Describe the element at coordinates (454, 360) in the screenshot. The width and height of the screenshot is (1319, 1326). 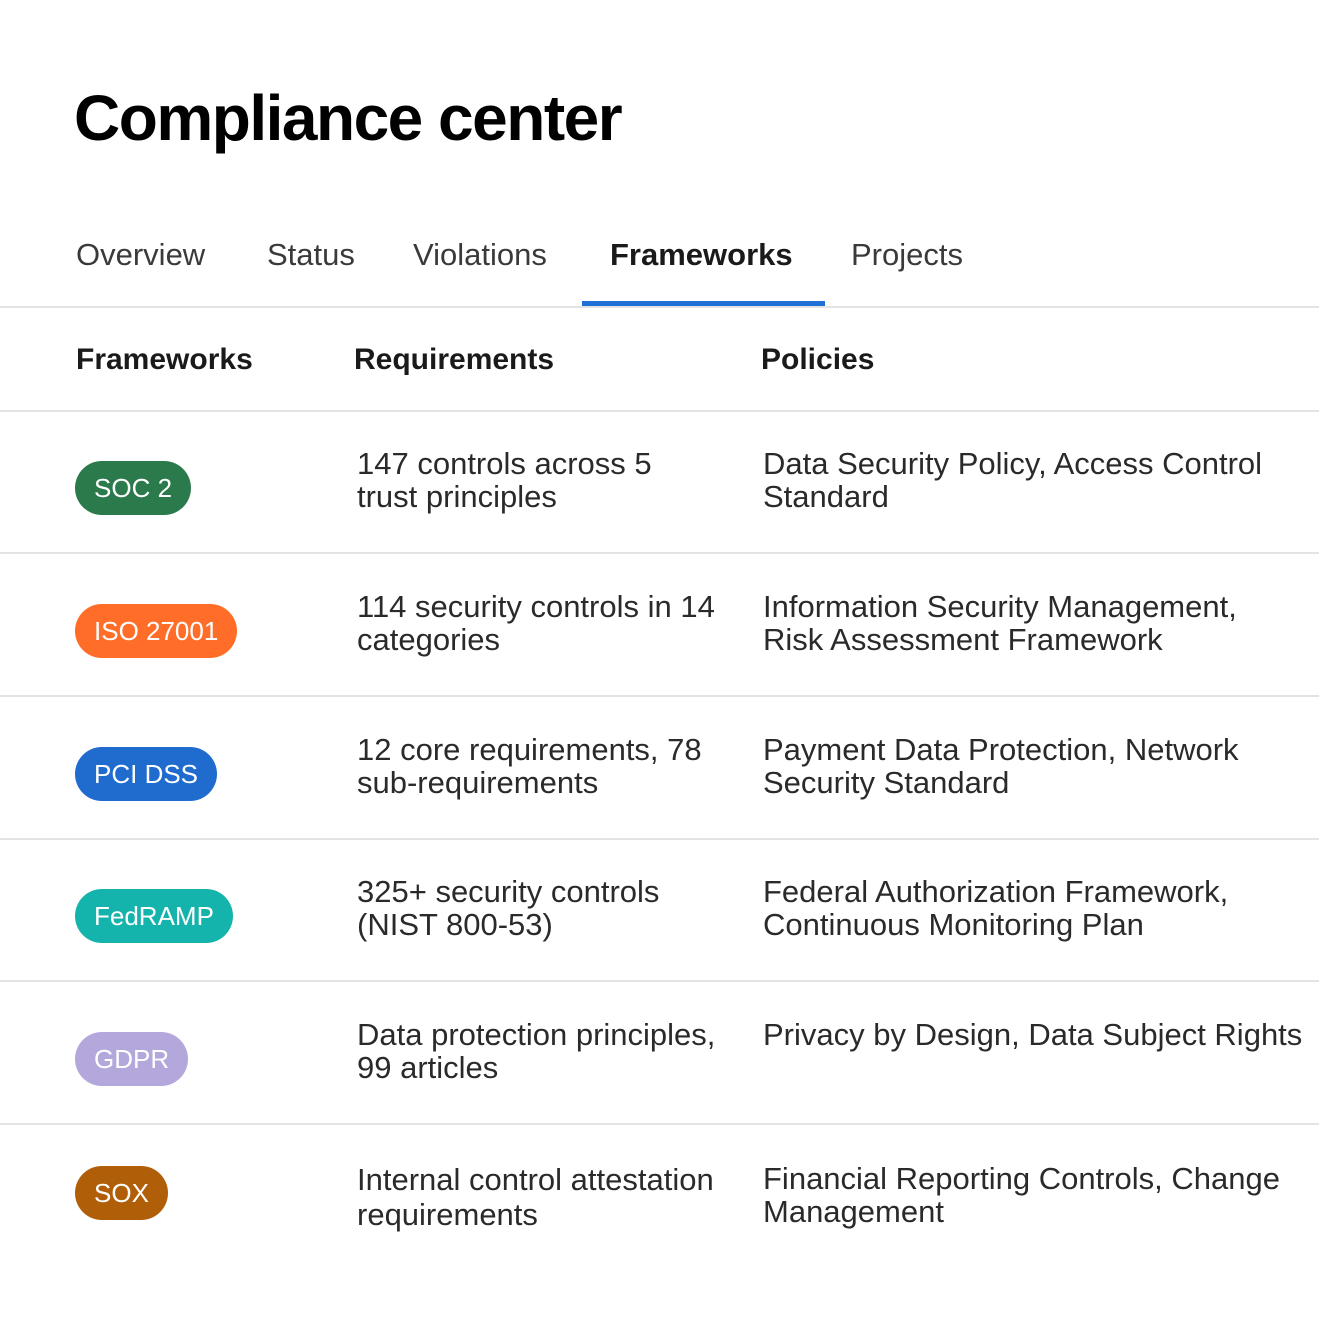
I see `column-header-requirements: Requirements` at that location.